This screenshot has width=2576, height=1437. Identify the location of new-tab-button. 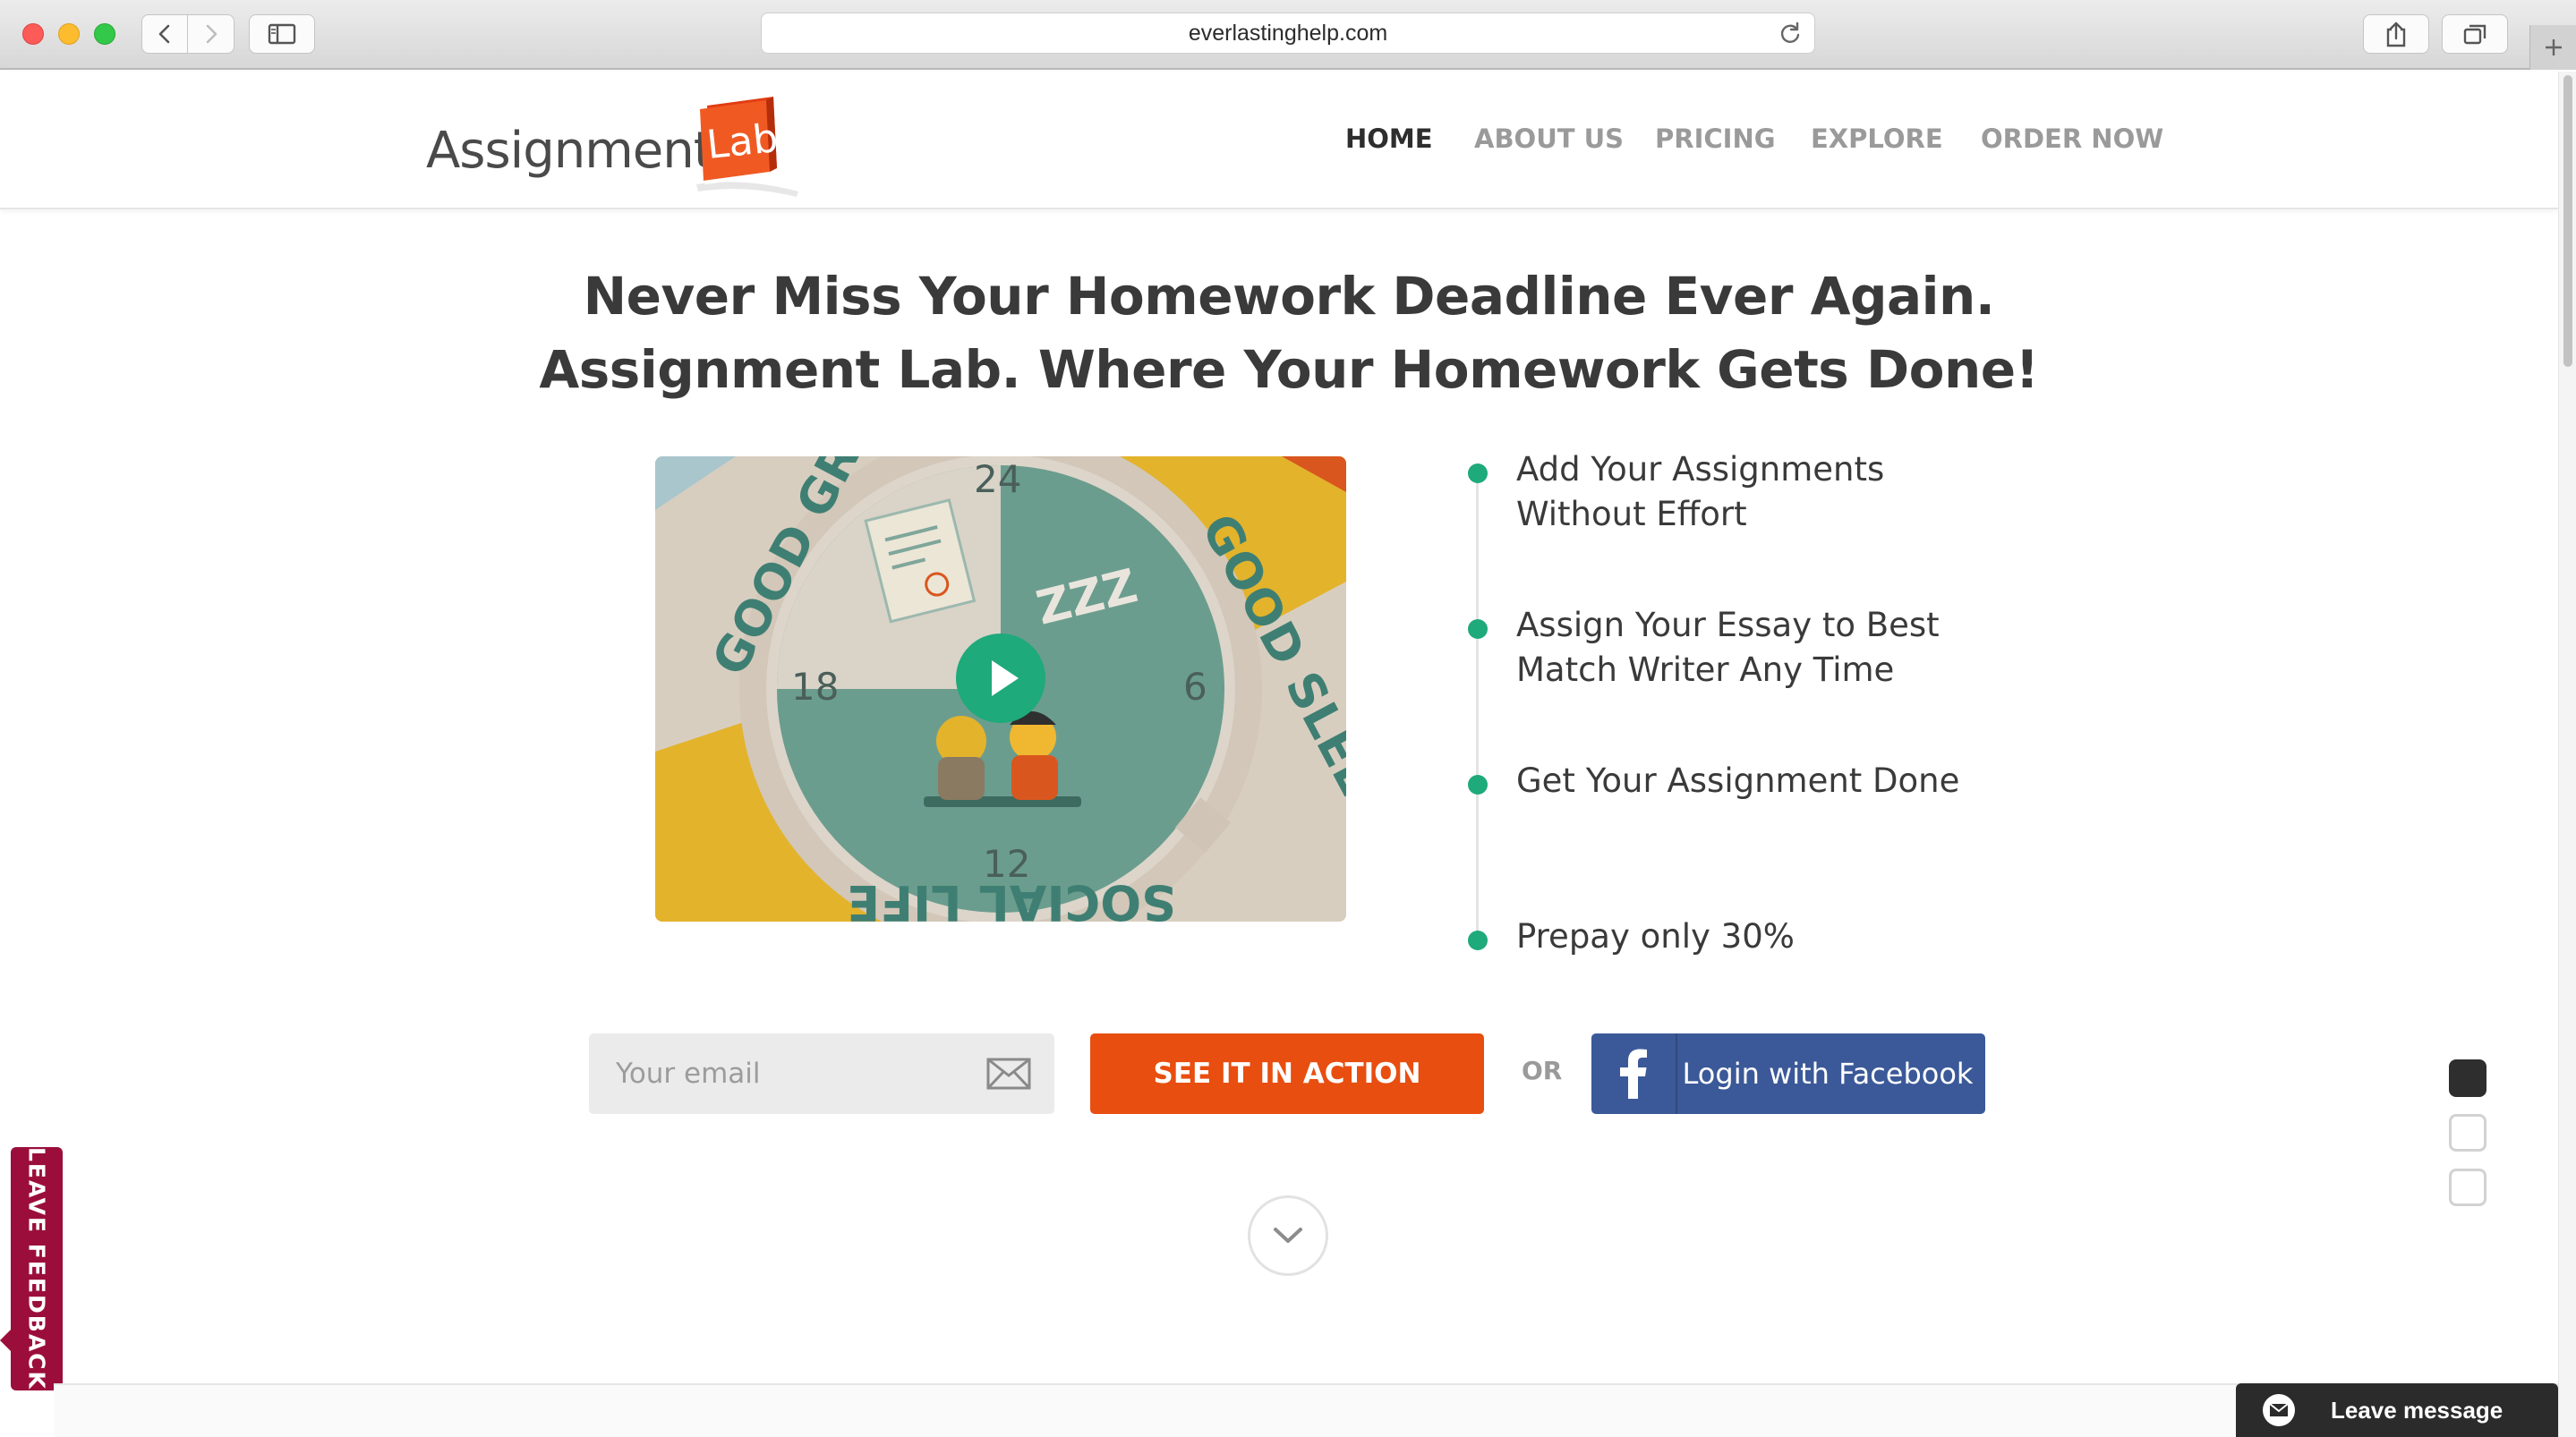
(2552, 47).